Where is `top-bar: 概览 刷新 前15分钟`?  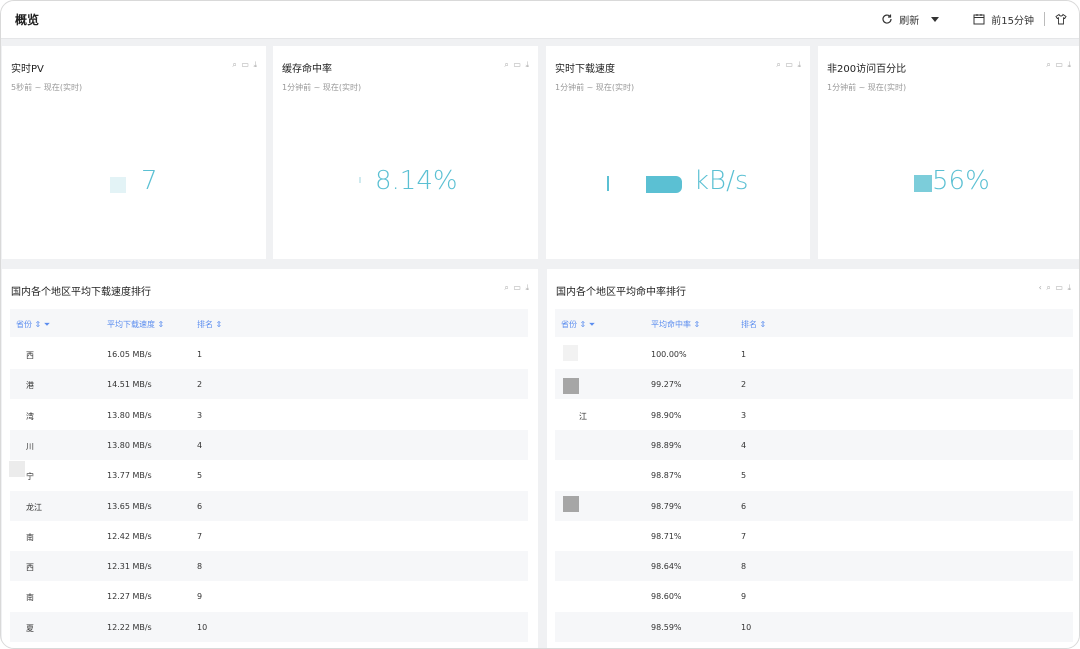
top-bar: 概览 刷新 前15分钟 is located at coordinates (540, 20).